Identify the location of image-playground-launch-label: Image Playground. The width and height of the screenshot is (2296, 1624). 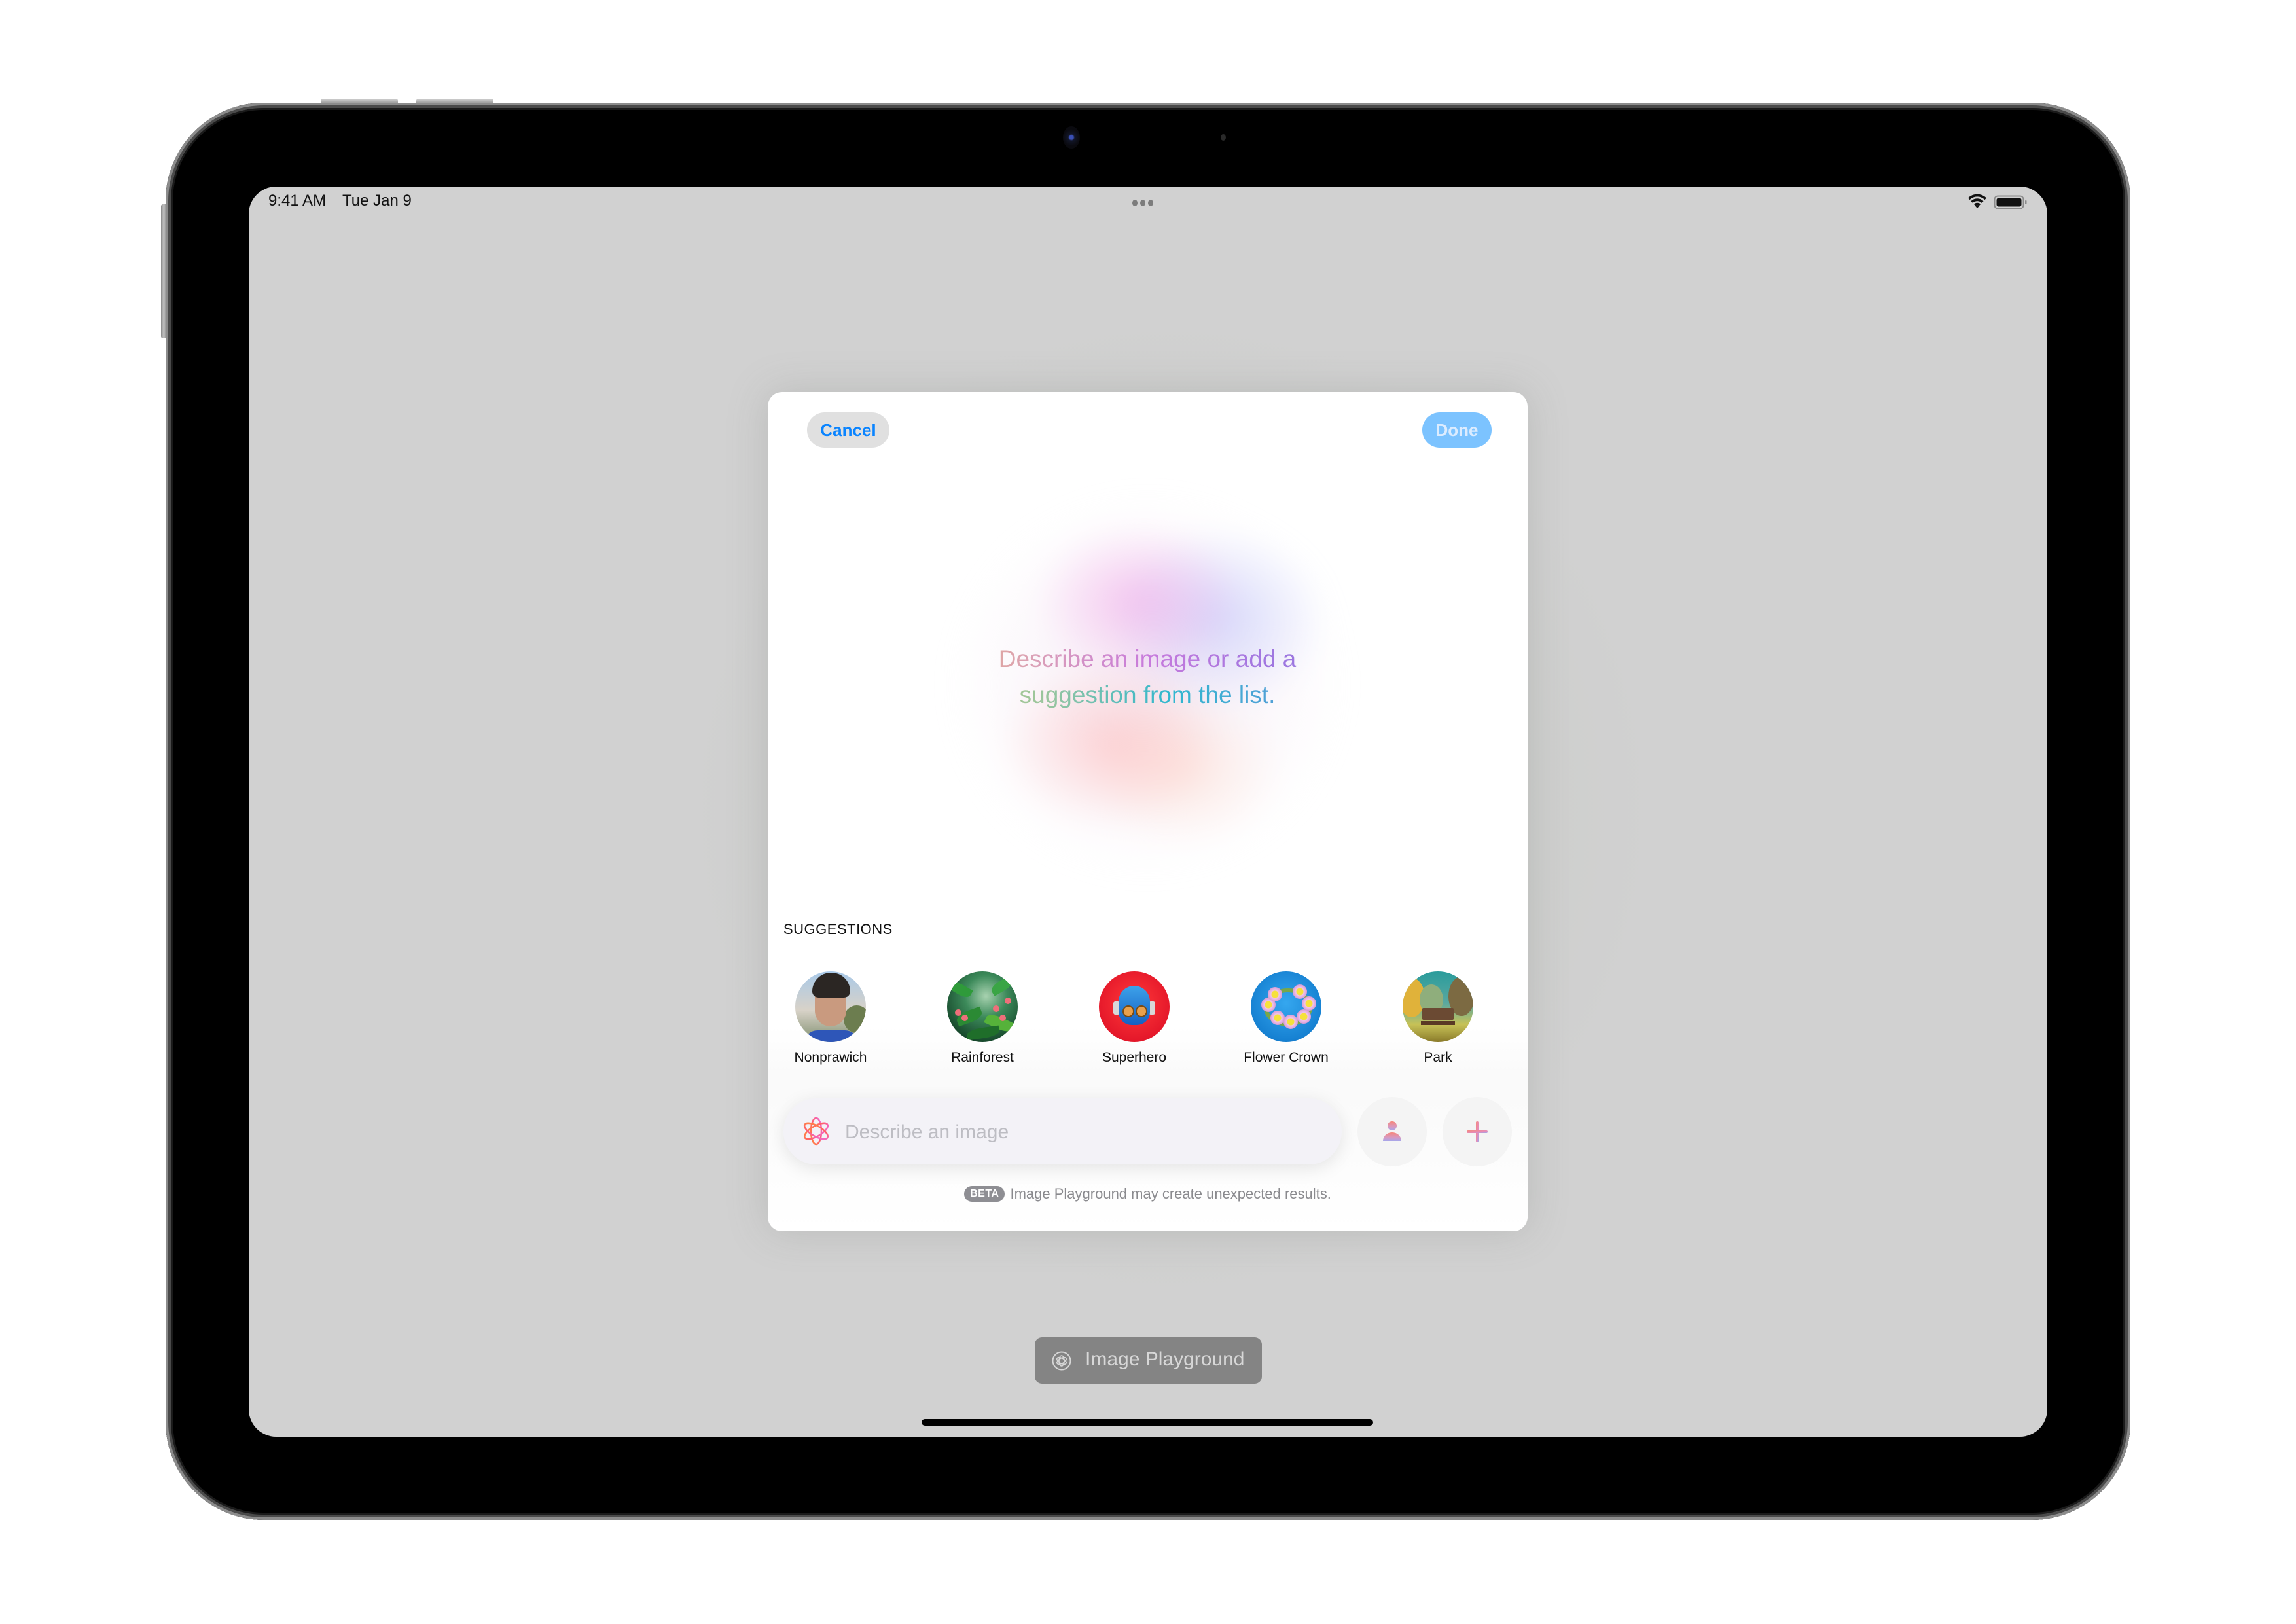
(1165, 1359).